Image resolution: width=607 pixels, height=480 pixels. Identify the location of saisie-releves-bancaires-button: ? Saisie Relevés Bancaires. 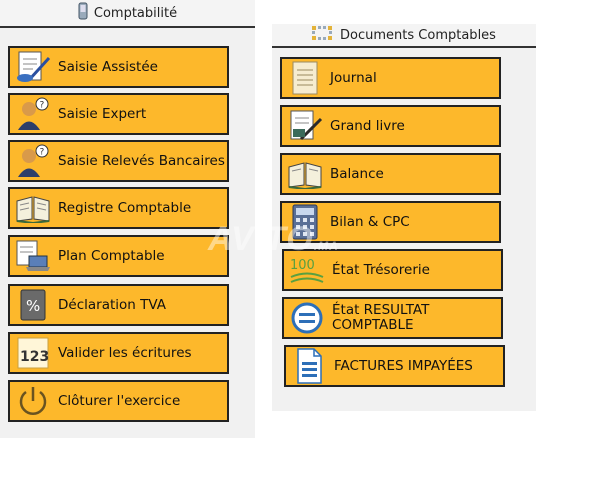
(118, 161).